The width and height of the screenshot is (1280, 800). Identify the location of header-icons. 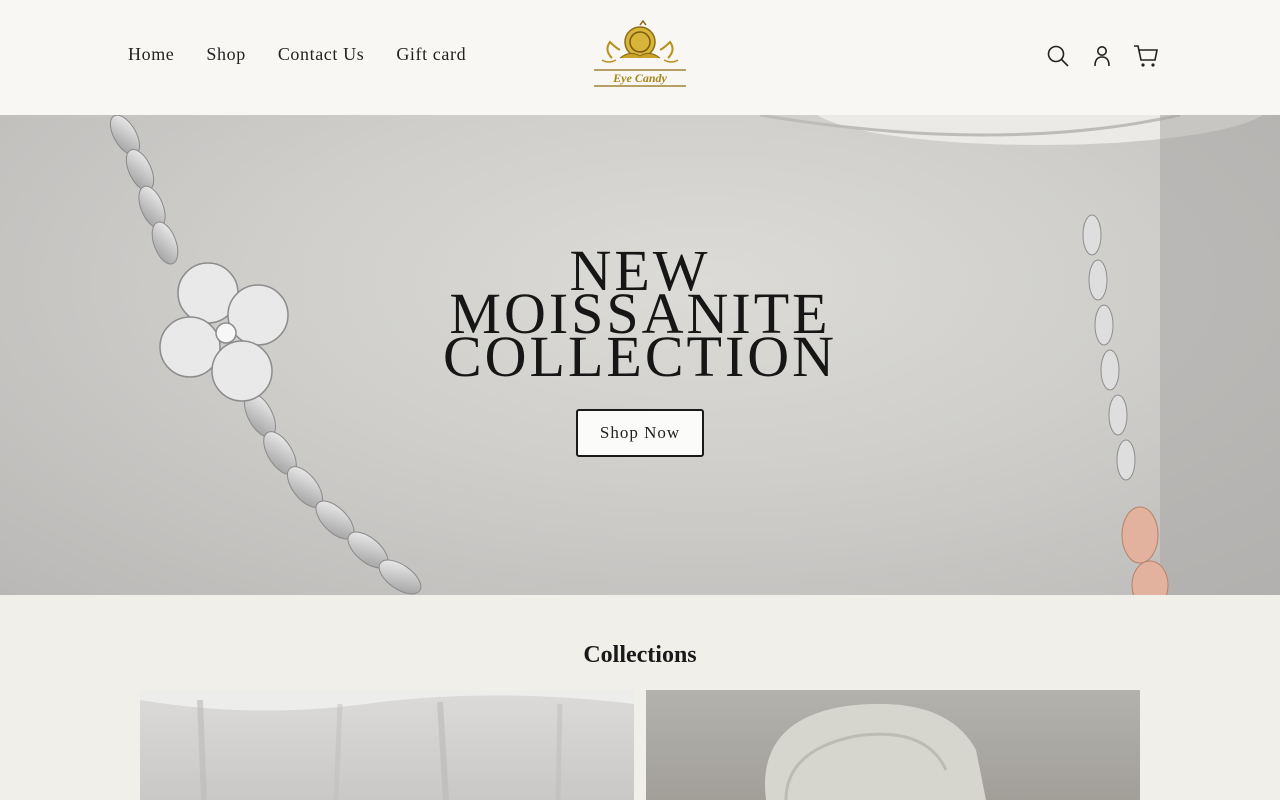
(1102, 56).